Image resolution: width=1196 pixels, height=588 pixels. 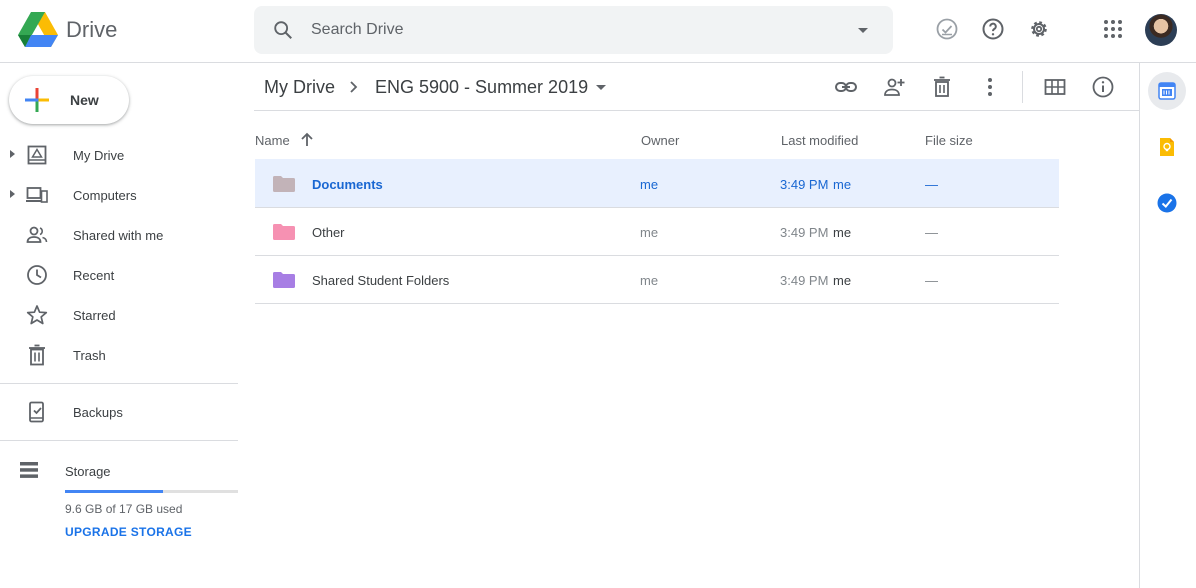 What do you see at coordinates (37, 195) in the screenshot?
I see `computers-icon` at bounding box center [37, 195].